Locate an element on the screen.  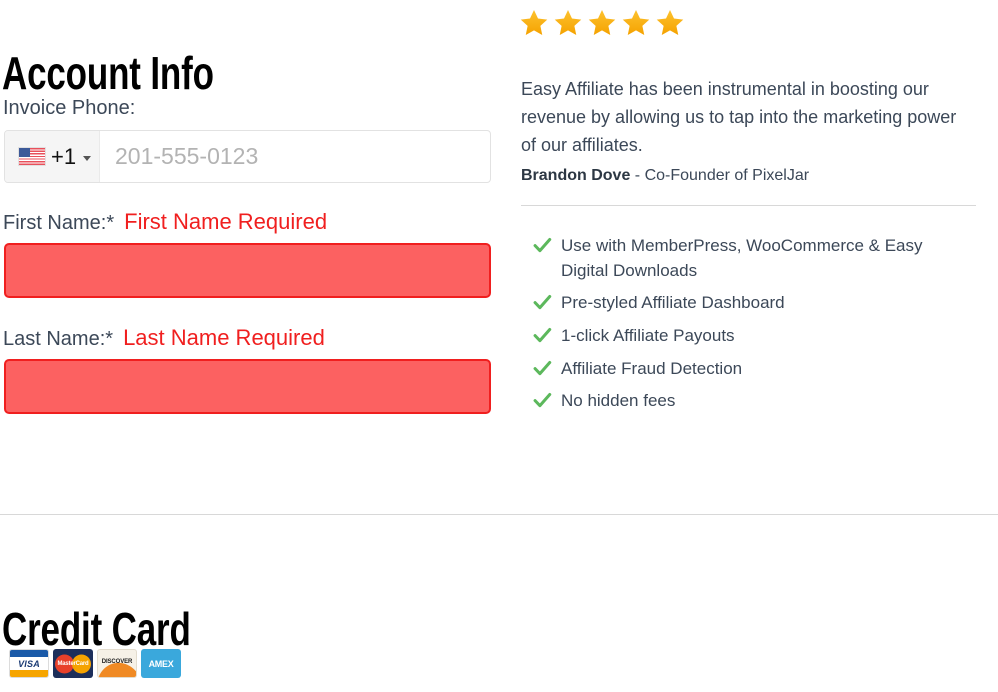
invoice-phone-label: Invoice Phone: is located at coordinates (69, 108).